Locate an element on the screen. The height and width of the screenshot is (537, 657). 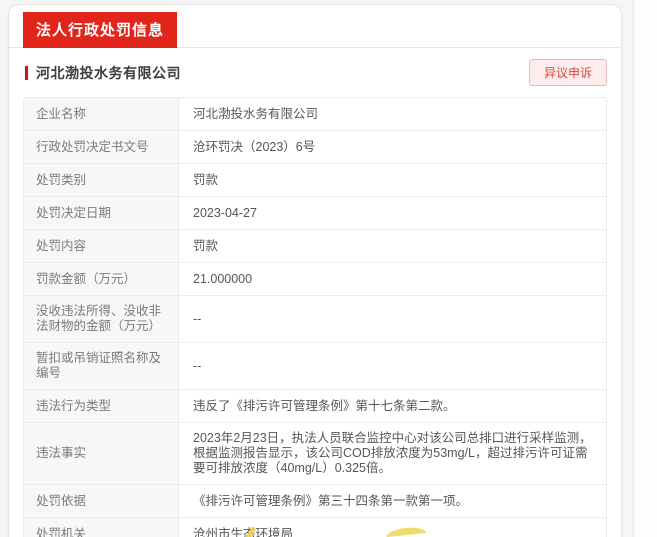
table-row: 处罚内容 罚款 is located at coordinates (315, 246).